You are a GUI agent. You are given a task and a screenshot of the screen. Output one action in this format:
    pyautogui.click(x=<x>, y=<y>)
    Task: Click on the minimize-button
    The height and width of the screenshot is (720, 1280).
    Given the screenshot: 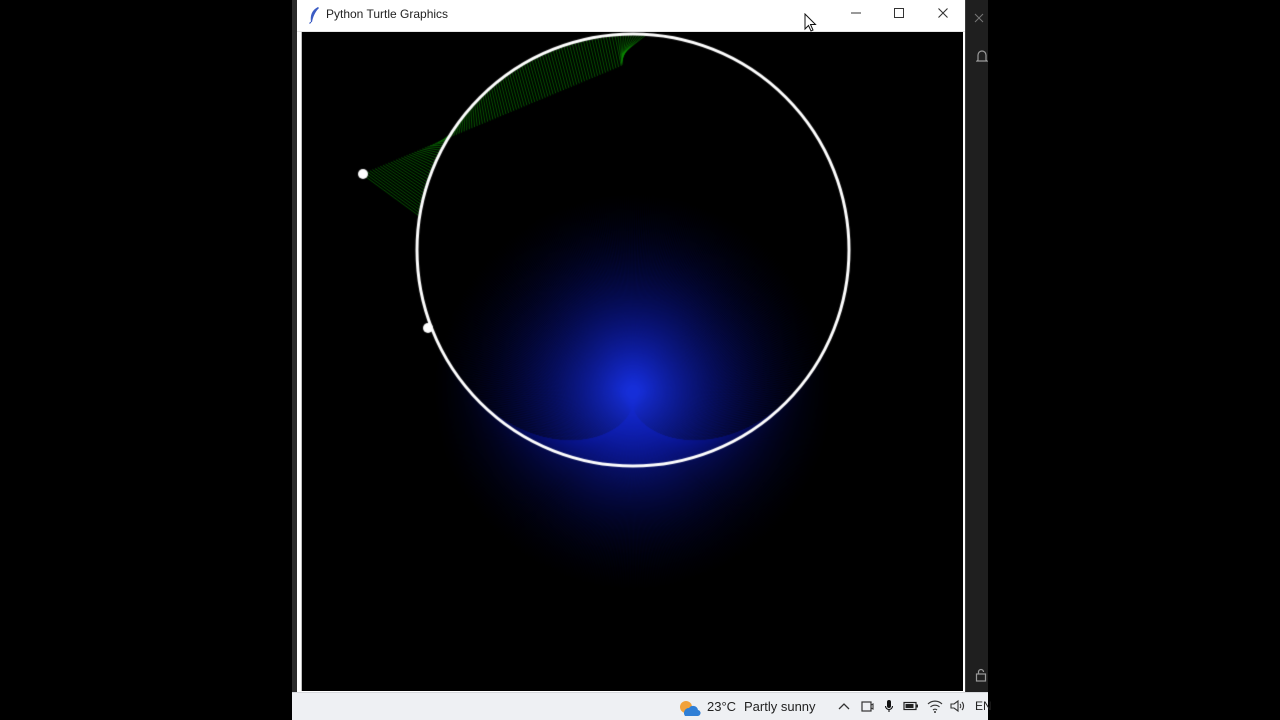 What is the action you would take?
    pyautogui.click(x=856, y=15)
    